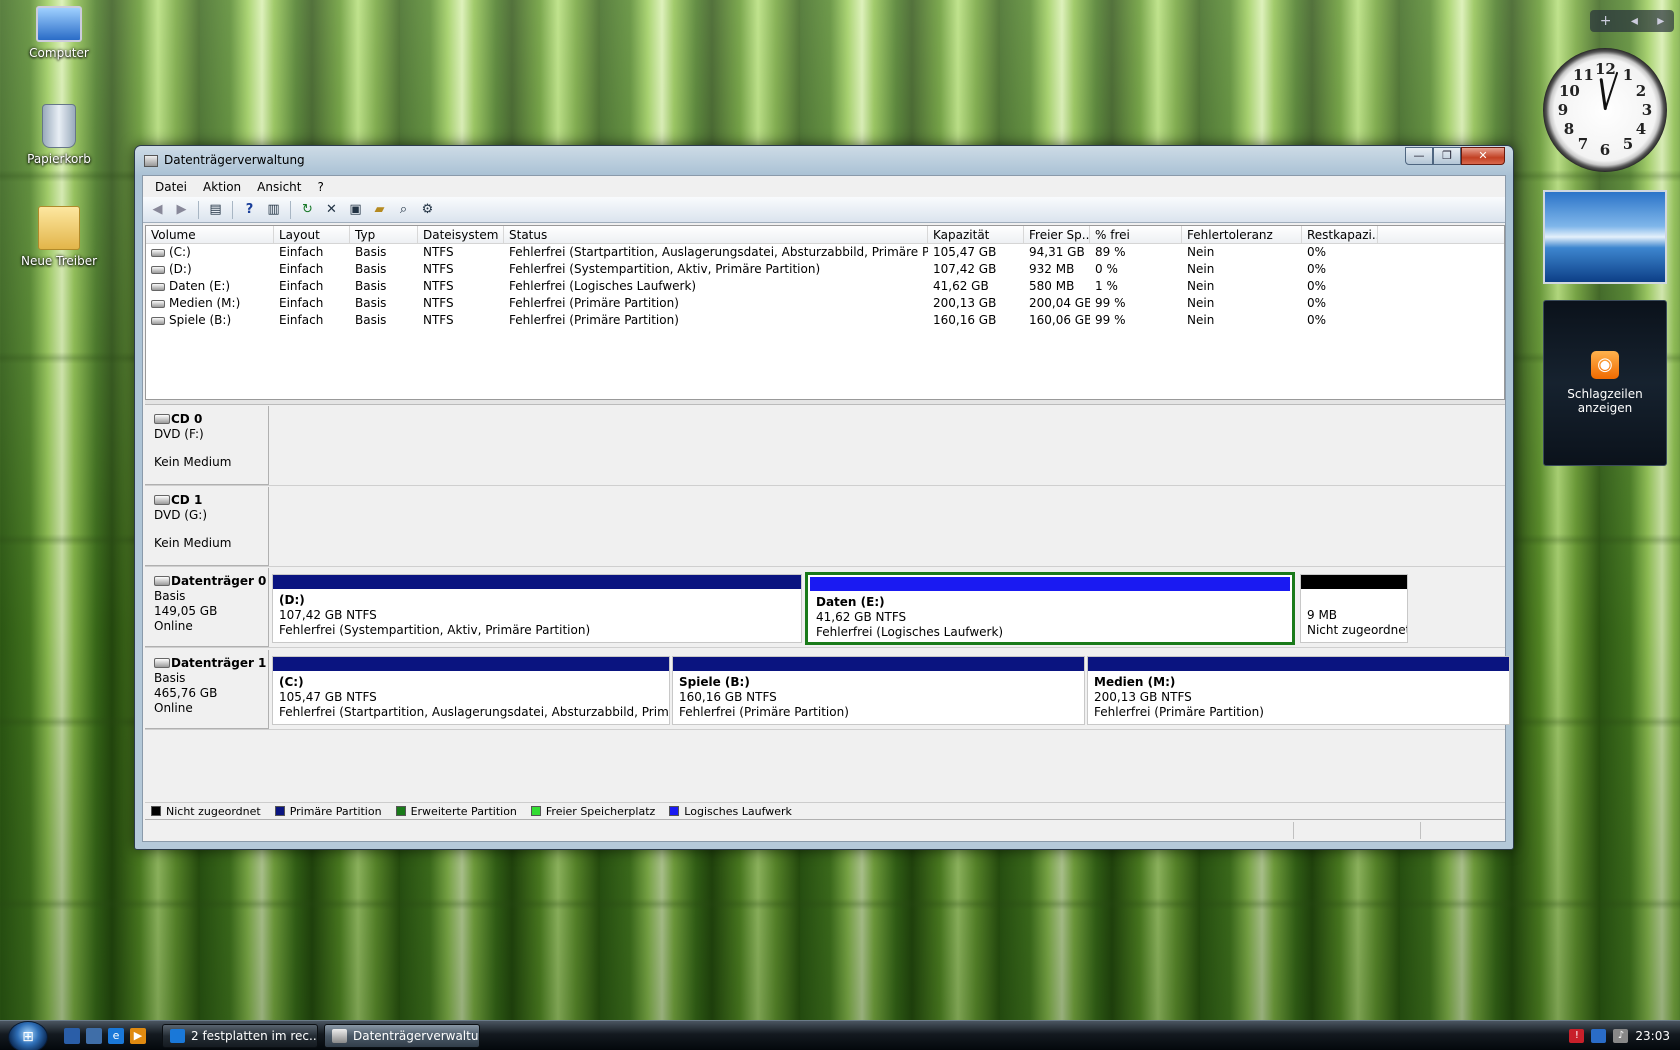 This screenshot has height=1050, width=1680. I want to click on action-pane-icon: ▥, so click(273, 210).